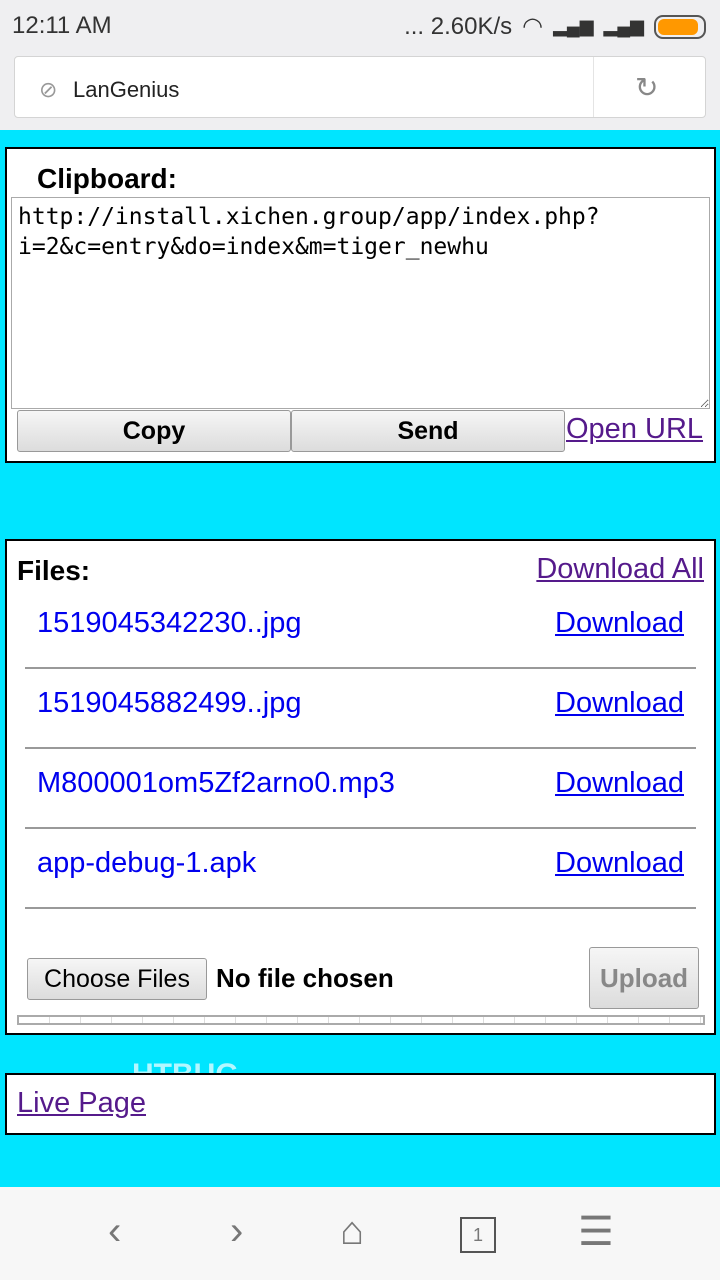  Describe the element at coordinates (428, 431) in the screenshot. I see `send-button: Send` at that location.